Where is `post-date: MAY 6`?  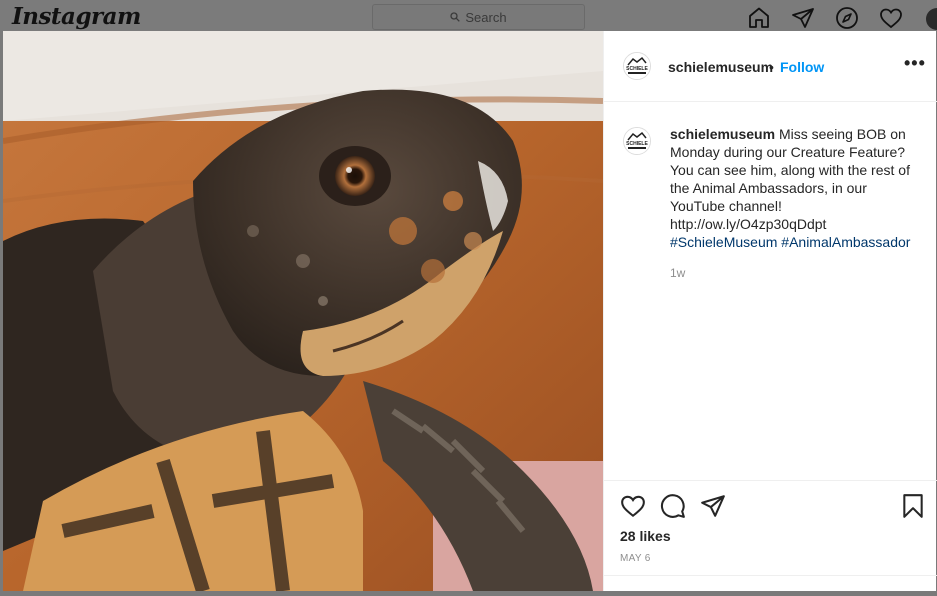 post-date: MAY 6 is located at coordinates (635, 558).